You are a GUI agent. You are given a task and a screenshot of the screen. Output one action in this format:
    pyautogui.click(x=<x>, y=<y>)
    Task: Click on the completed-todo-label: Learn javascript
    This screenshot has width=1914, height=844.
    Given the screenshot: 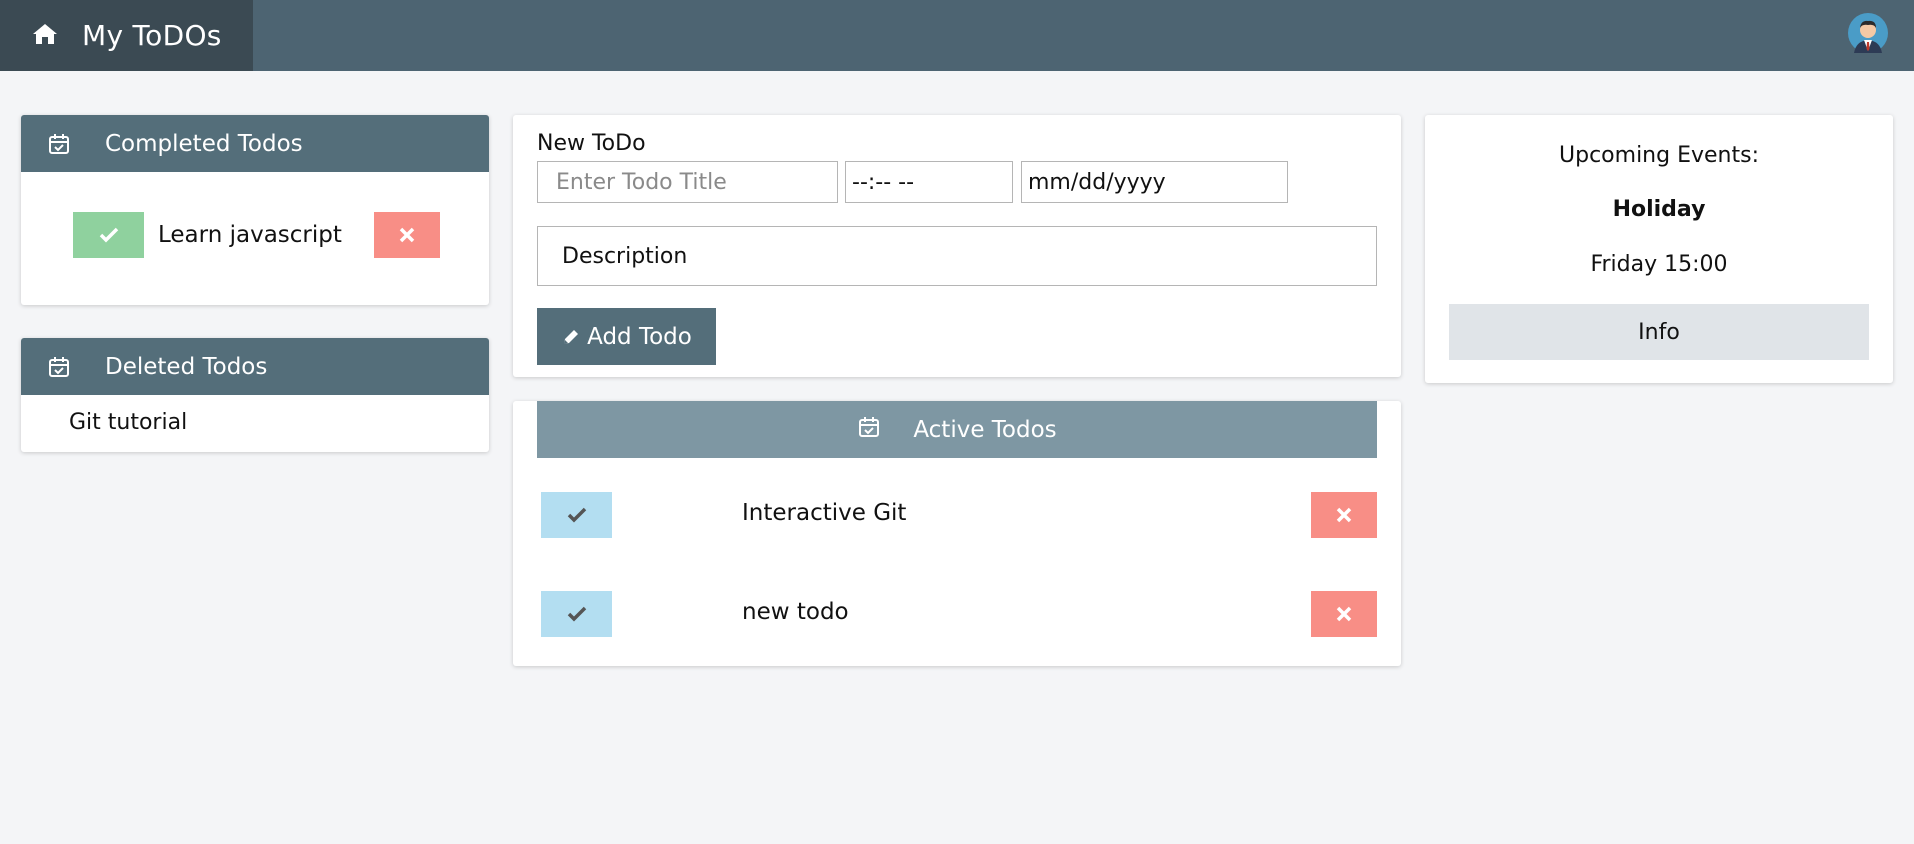 What is the action you would take?
    pyautogui.click(x=250, y=235)
    